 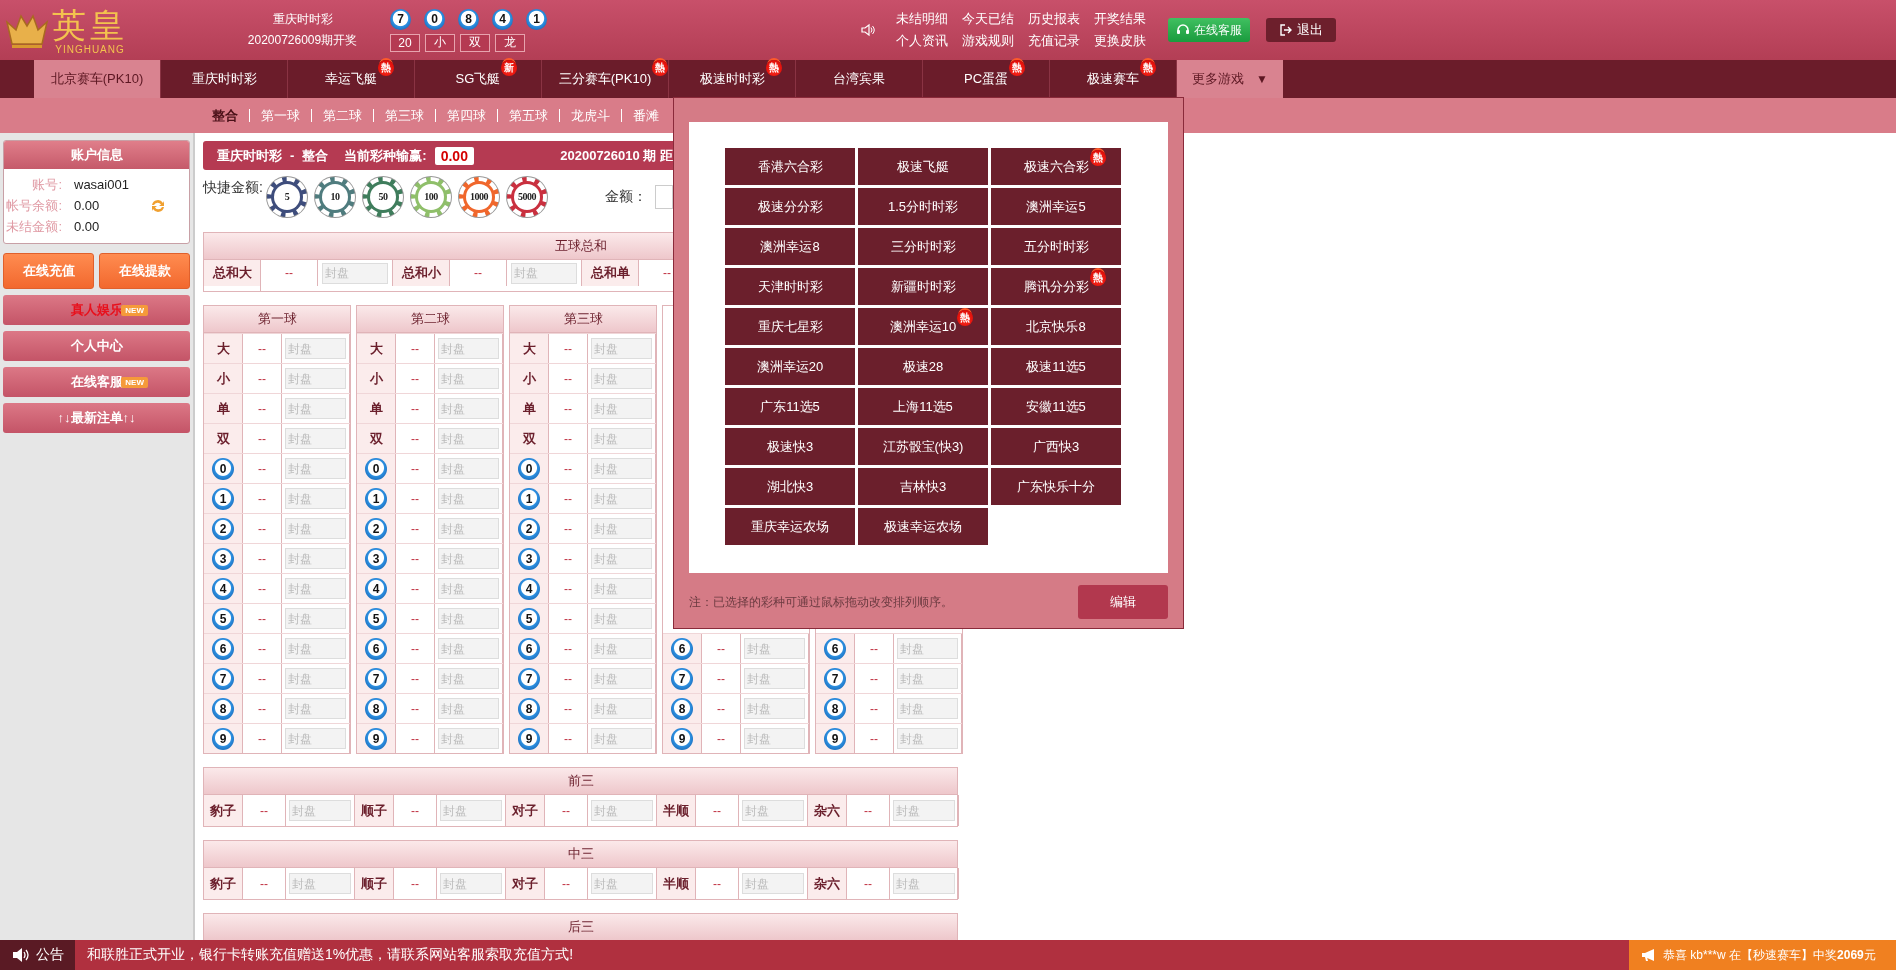 What do you see at coordinates (790, 366) in the screenshot?
I see `game-item: 澳洲幸运20` at bounding box center [790, 366].